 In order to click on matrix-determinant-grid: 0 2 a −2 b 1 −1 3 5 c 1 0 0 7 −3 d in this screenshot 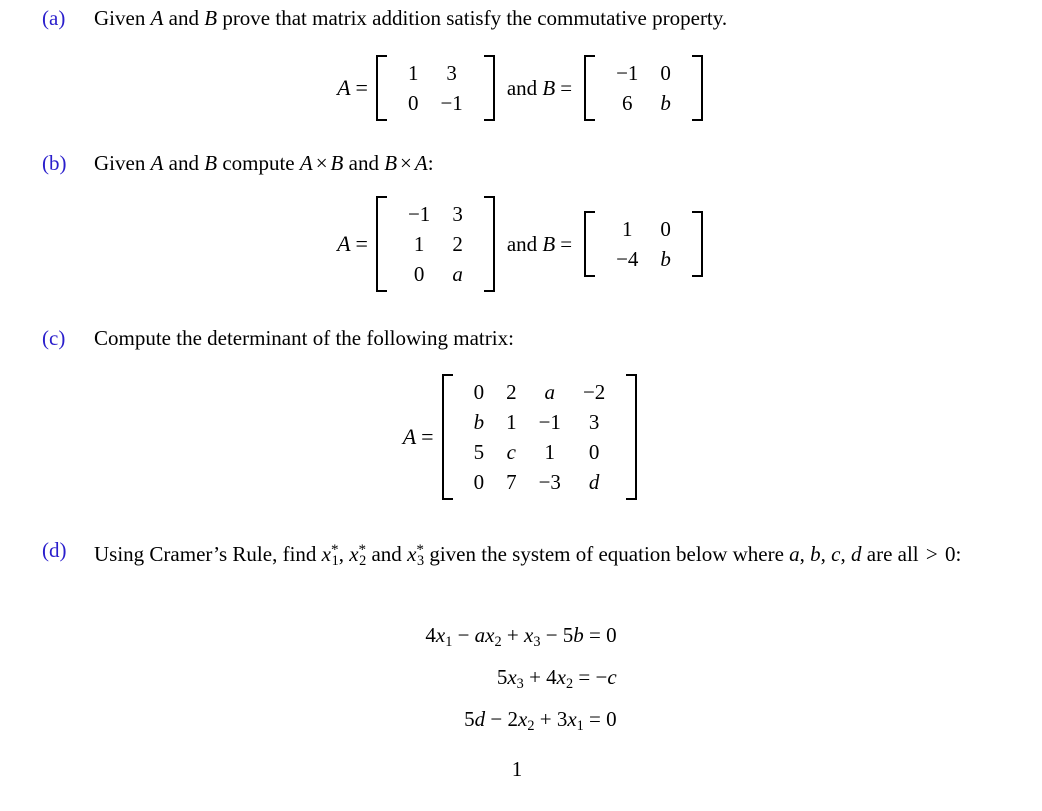, I will do `click(540, 437)`.